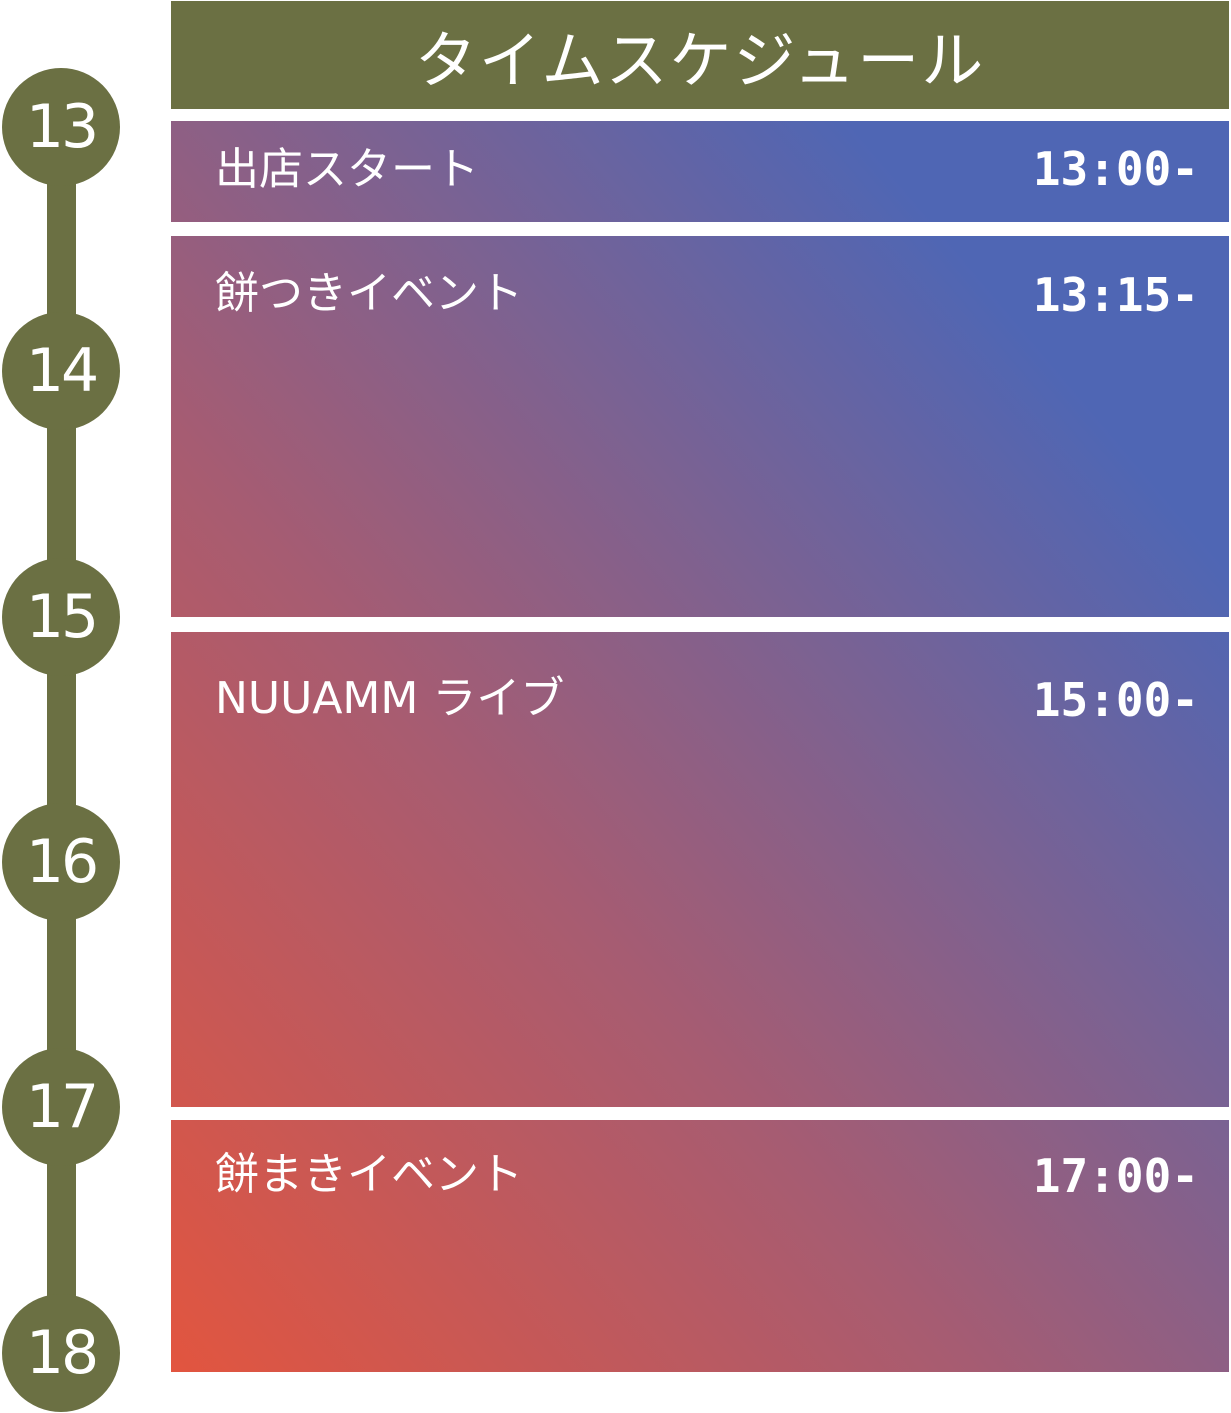 The width and height of the screenshot is (1231, 1413). What do you see at coordinates (61, 617) in the screenshot?
I see `hour-marker-15: 15` at bounding box center [61, 617].